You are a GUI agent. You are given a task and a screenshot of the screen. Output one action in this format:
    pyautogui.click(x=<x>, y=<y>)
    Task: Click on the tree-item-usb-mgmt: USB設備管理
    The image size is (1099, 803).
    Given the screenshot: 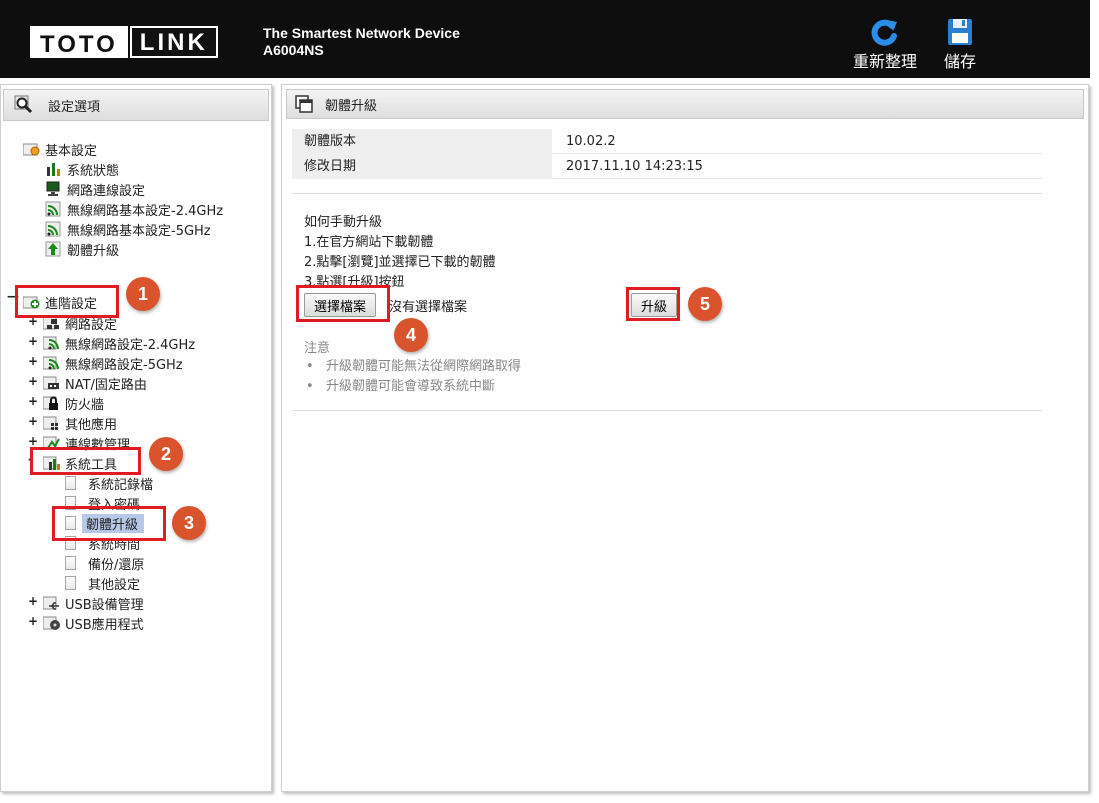 What is the action you would take?
    pyautogui.click(x=93, y=603)
    